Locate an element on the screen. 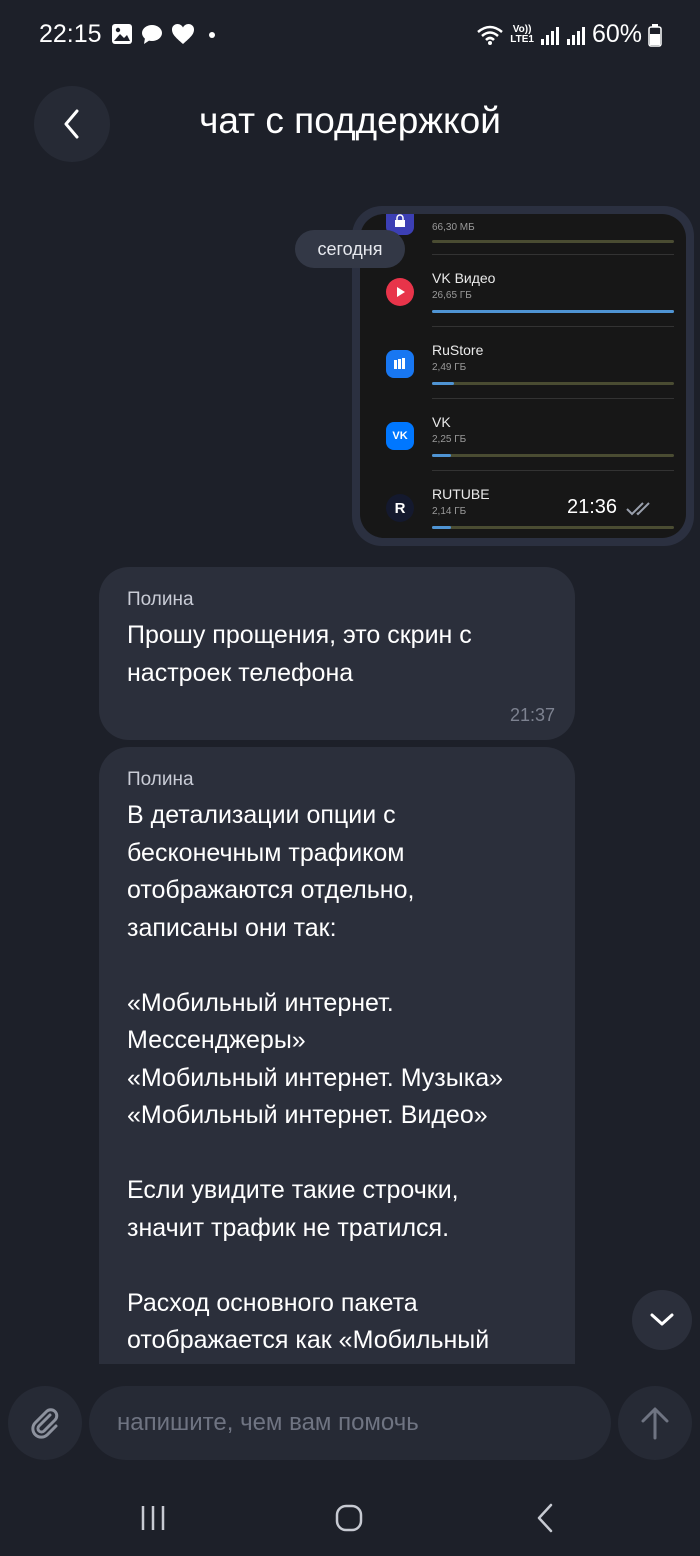  date-pill: сегодня is located at coordinates (350, 249).